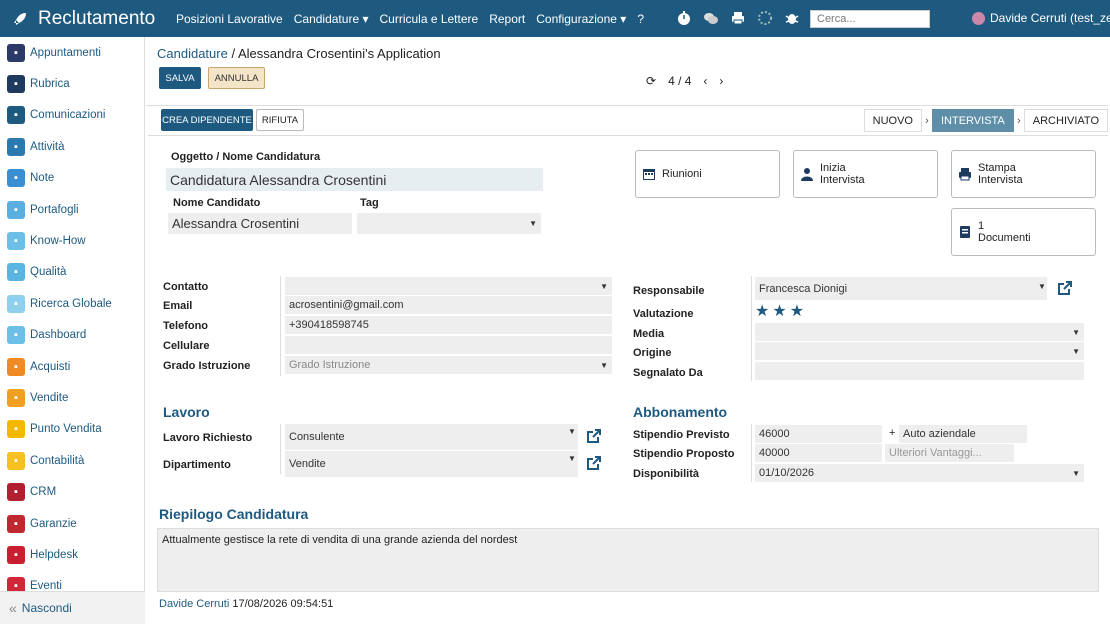  I want to click on media-select: ▼, so click(919, 332).